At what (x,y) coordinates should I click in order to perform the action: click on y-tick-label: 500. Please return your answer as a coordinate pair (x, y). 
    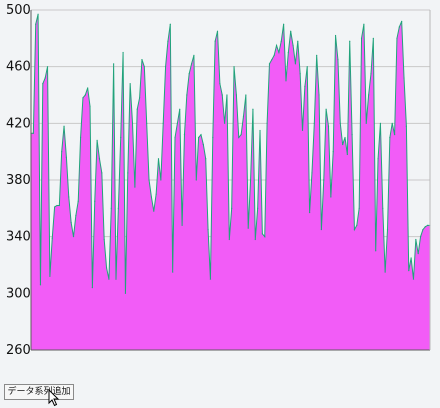
    Looking at the image, I should click on (18, 10).